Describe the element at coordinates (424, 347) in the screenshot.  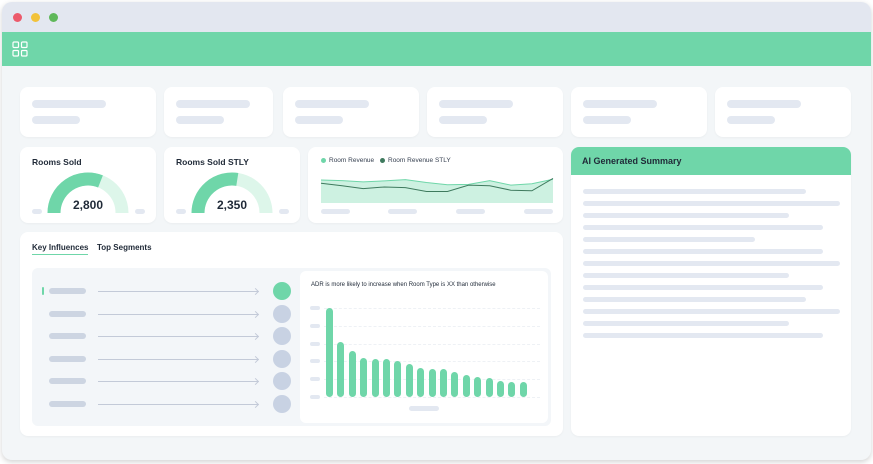
I see `influence-bar-chart` at that location.